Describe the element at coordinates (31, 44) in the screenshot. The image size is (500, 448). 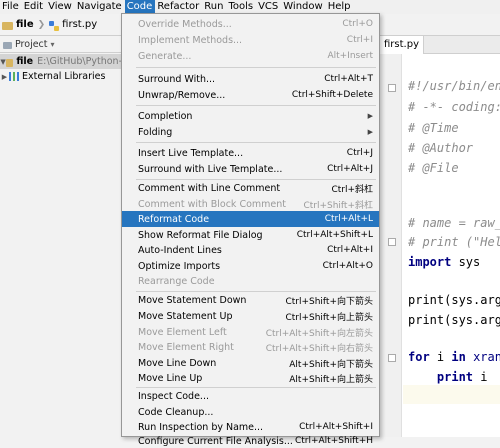
I see `project-panel-title: Project` at that location.